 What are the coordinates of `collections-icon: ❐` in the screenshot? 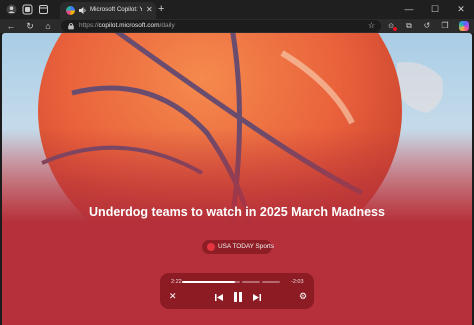 It's located at (445, 26).